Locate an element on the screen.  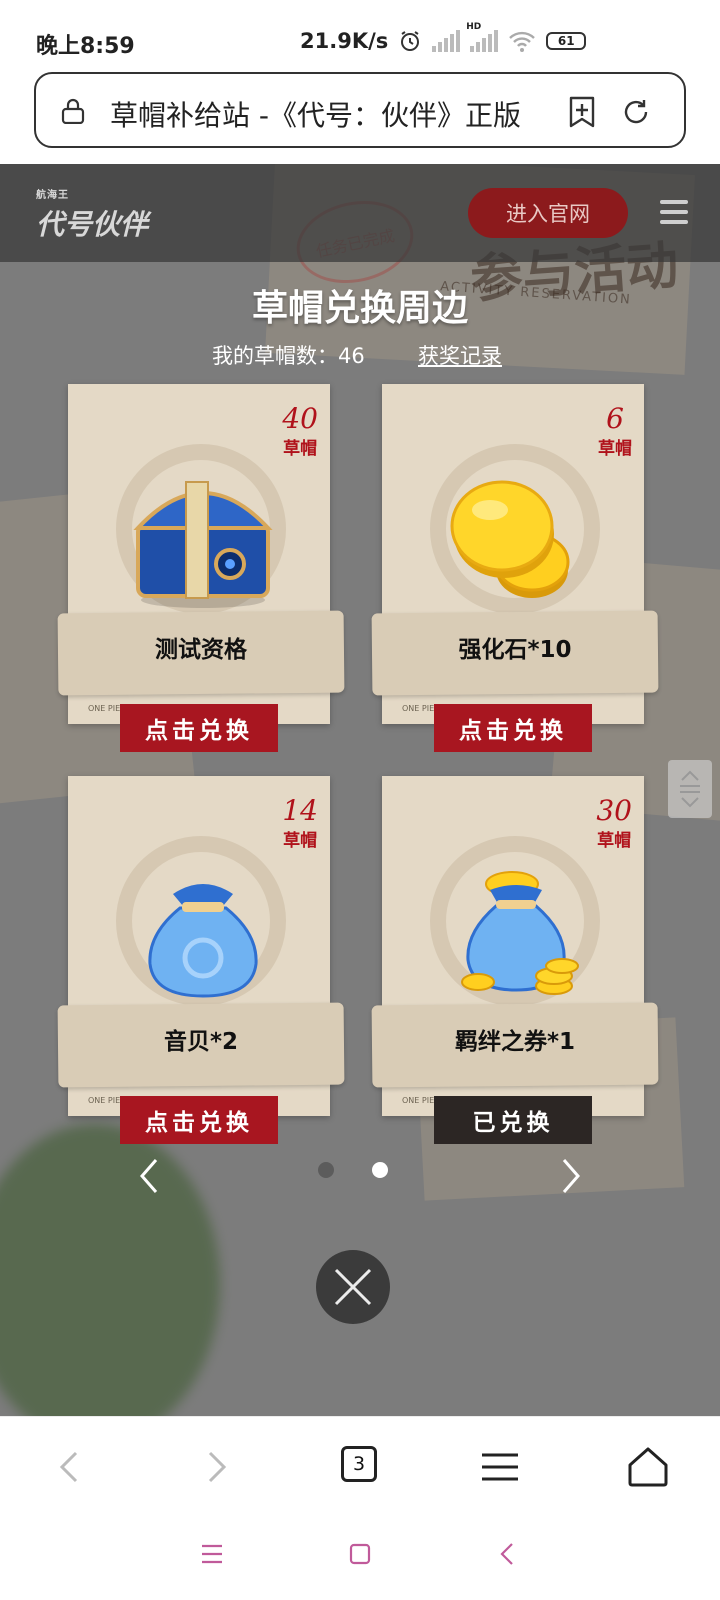
logo-text: 代号伙伴 is located at coordinates (92, 224).